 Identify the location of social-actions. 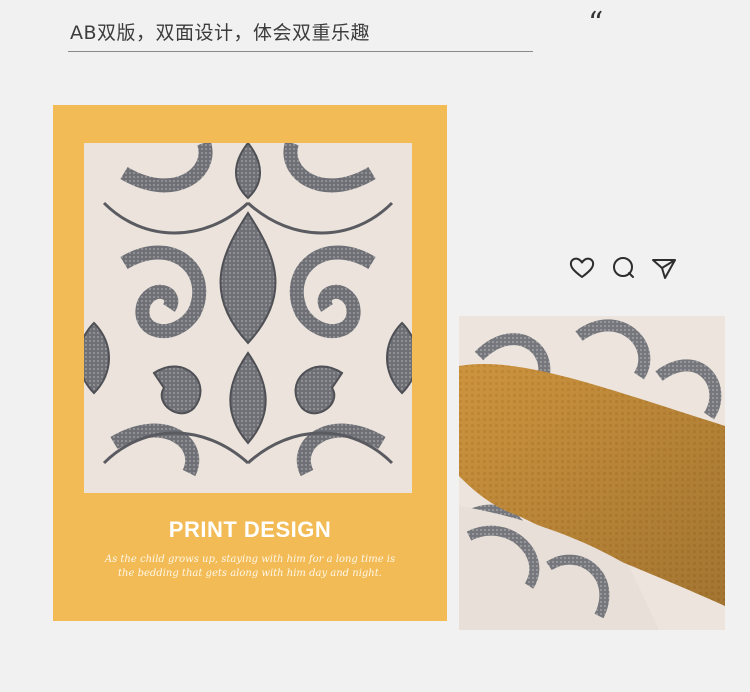
(623, 268).